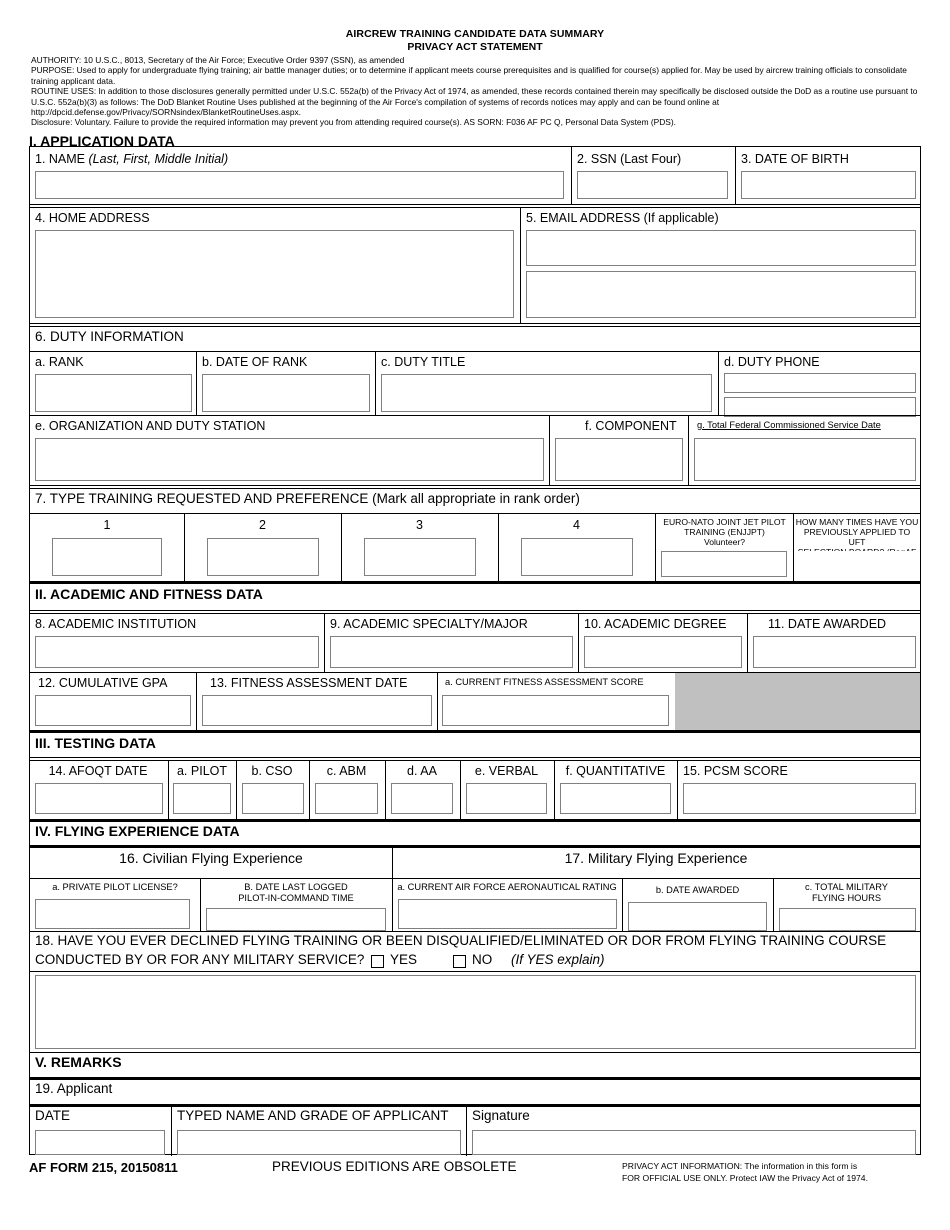  What do you see at coordinates (577, 557) in the screenshot?
I see `preference-4-input` at bounding box center [577, 557].